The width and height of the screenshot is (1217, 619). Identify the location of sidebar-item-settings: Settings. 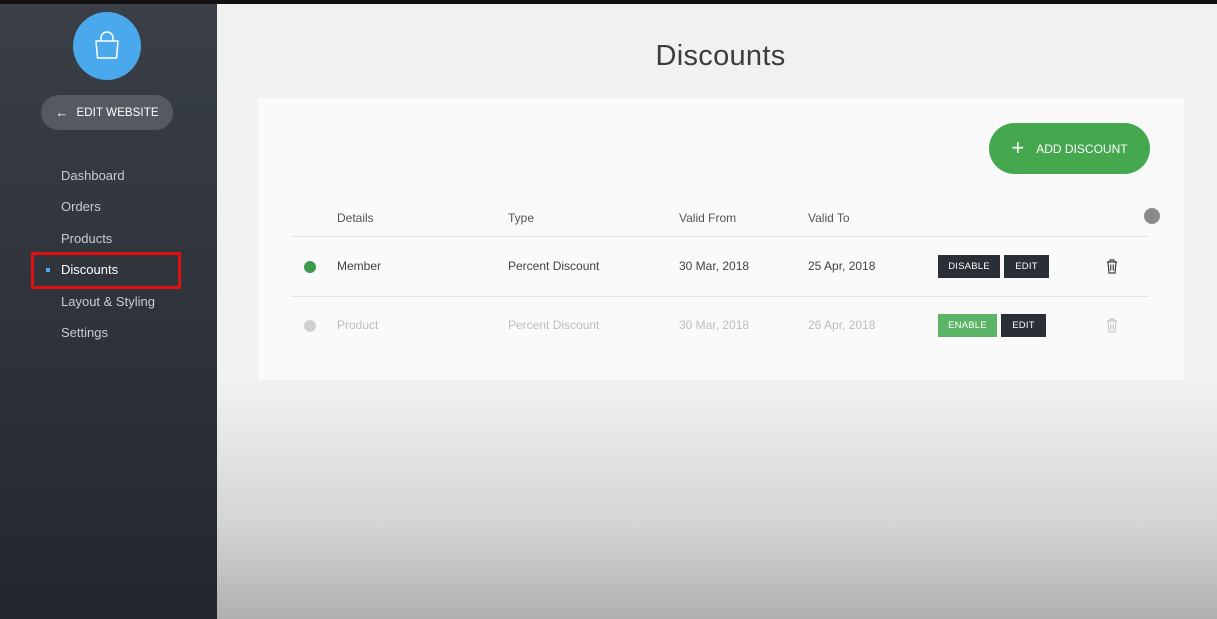
(108, 332).